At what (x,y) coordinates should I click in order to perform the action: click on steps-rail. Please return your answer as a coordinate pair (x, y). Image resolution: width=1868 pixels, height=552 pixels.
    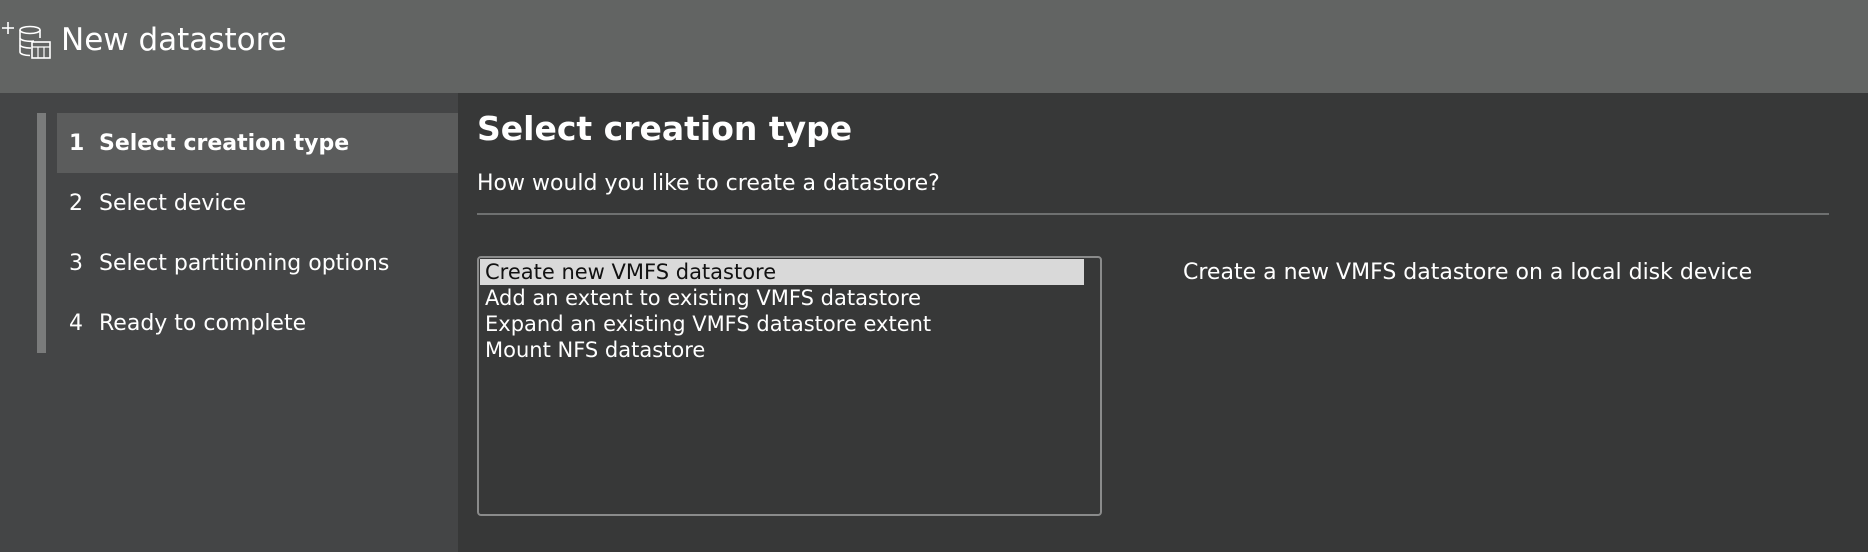
    Looking at the image, I should click on (41, 233).